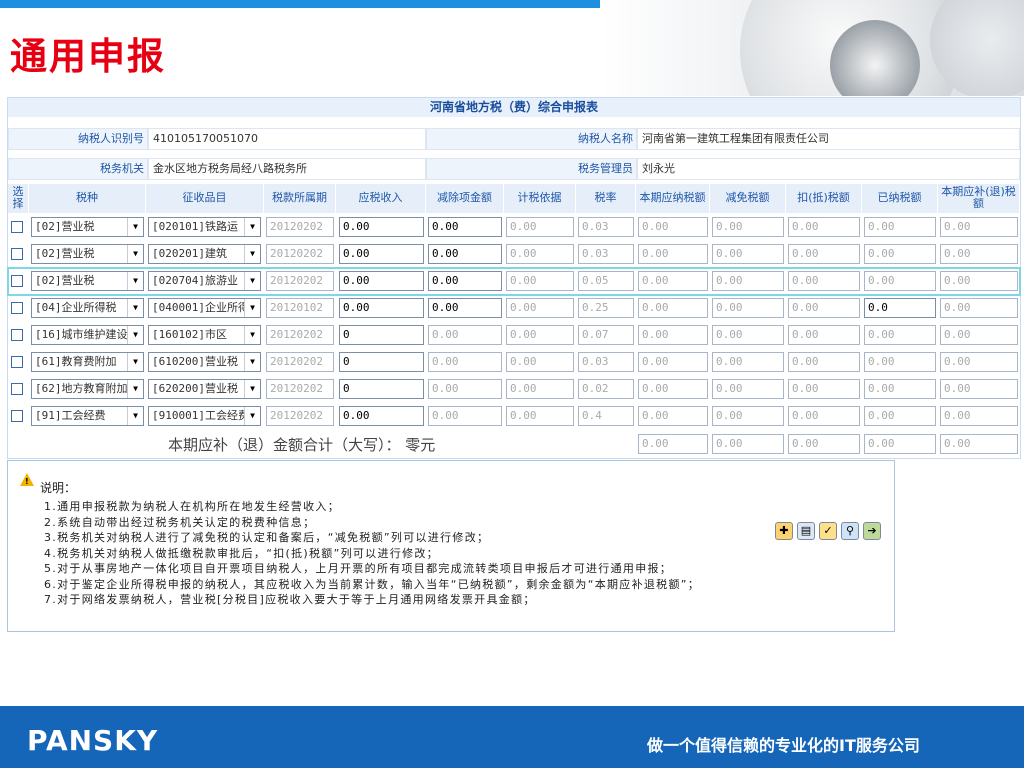  I want to click on rate-field: 0.05, so click(606, 281).